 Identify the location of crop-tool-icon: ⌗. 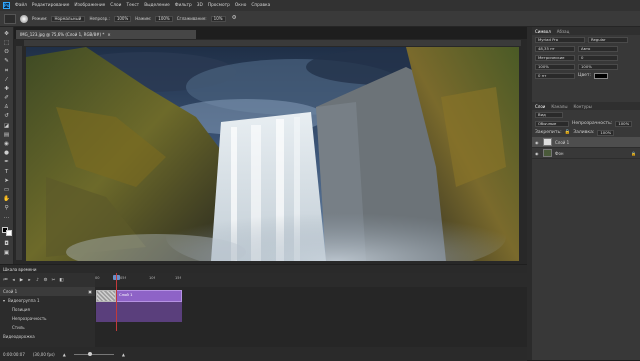
(6, 71).